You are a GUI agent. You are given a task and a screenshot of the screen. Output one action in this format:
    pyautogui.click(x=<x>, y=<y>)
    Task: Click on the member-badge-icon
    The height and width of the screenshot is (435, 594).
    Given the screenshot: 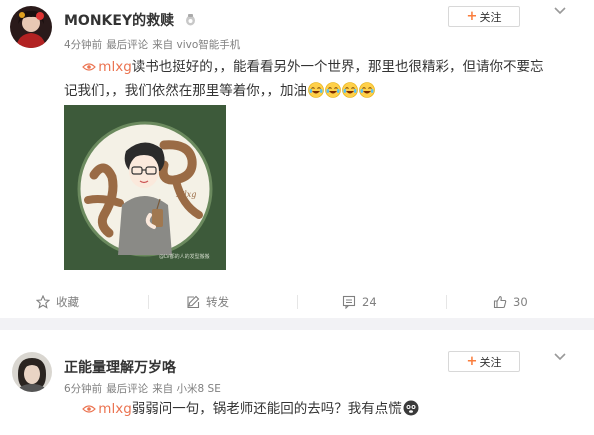 What is the action you would take?
    pyautogui.click(x=190, y=21)
    